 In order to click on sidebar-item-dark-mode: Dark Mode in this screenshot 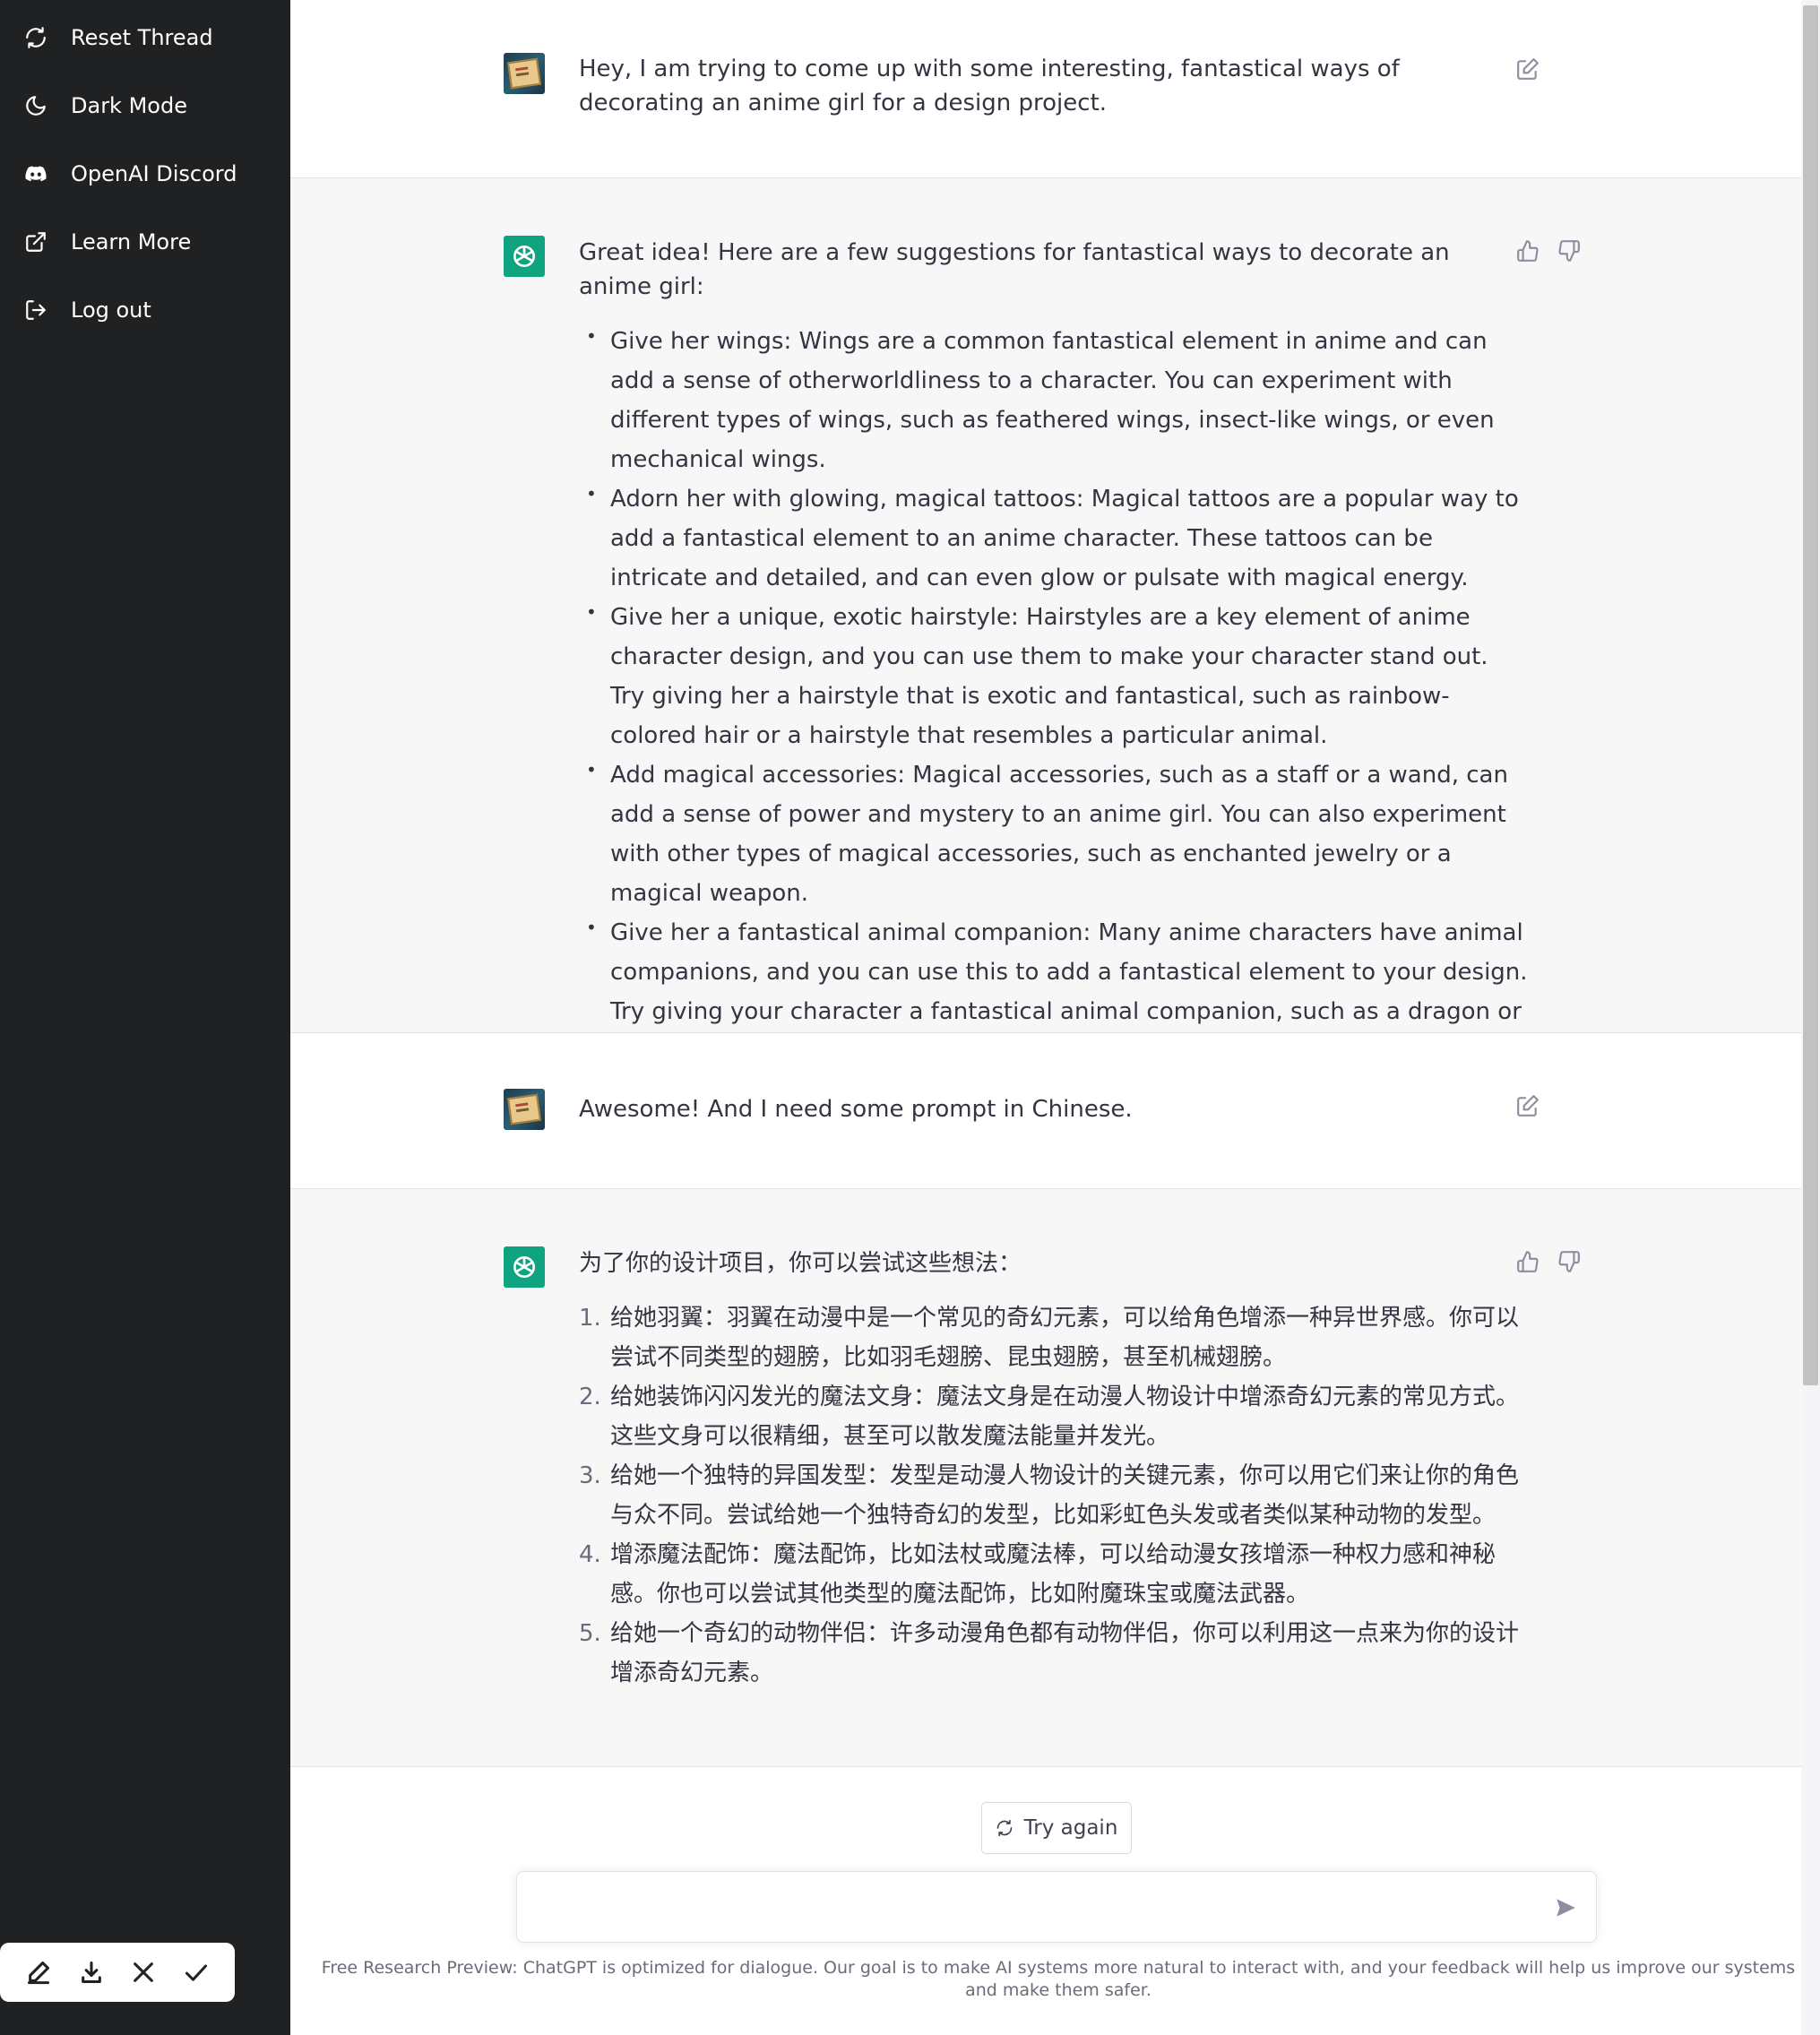, I will do `click(105, 105)`.